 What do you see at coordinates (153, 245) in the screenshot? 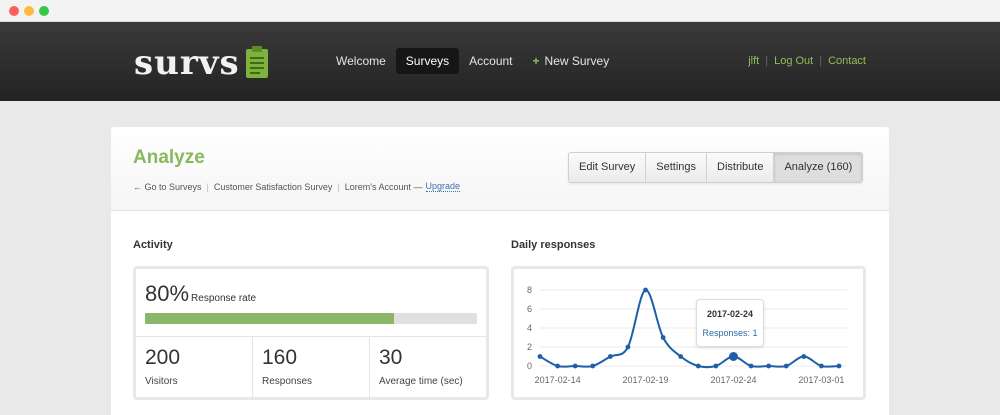
I see `activity-title: Activity` at bounding box center [153, 245].